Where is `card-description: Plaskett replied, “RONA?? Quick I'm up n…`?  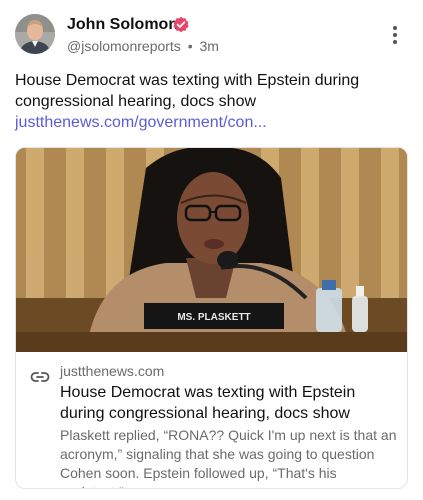
card-description: Plaskett replied, “RONA?? Quick I'm up n… is located at coordinates (228, 457).